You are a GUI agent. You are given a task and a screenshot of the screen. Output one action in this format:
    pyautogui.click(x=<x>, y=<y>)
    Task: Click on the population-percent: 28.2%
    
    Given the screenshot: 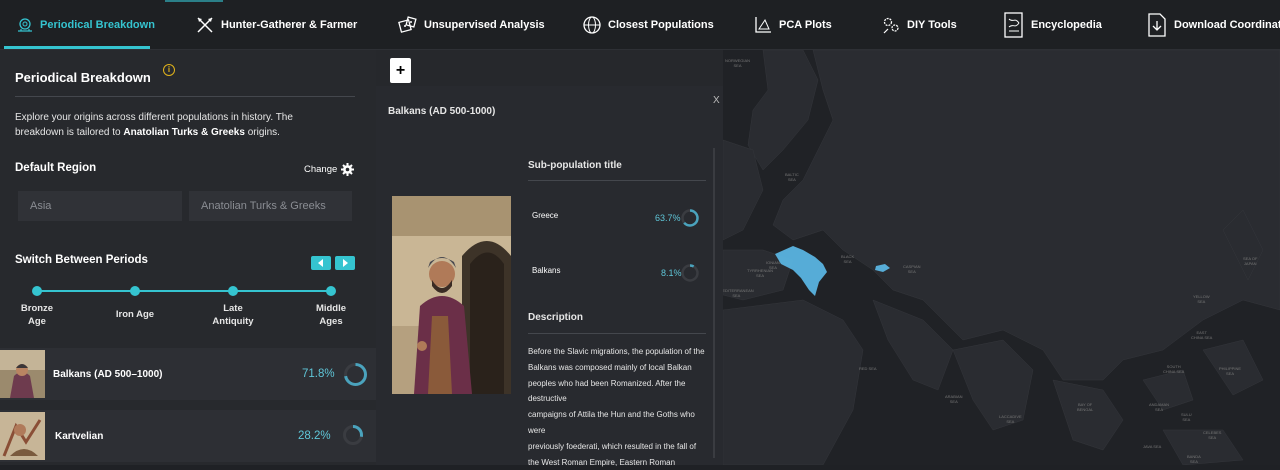 What is the action you would take?
    pyautogui.click(x=314, y=436)
    